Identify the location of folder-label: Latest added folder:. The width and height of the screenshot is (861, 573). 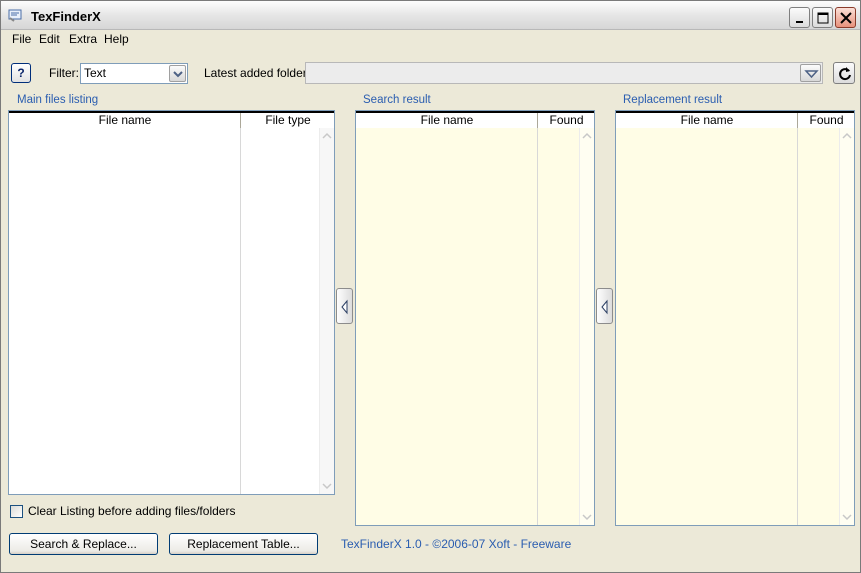
(257, 73).